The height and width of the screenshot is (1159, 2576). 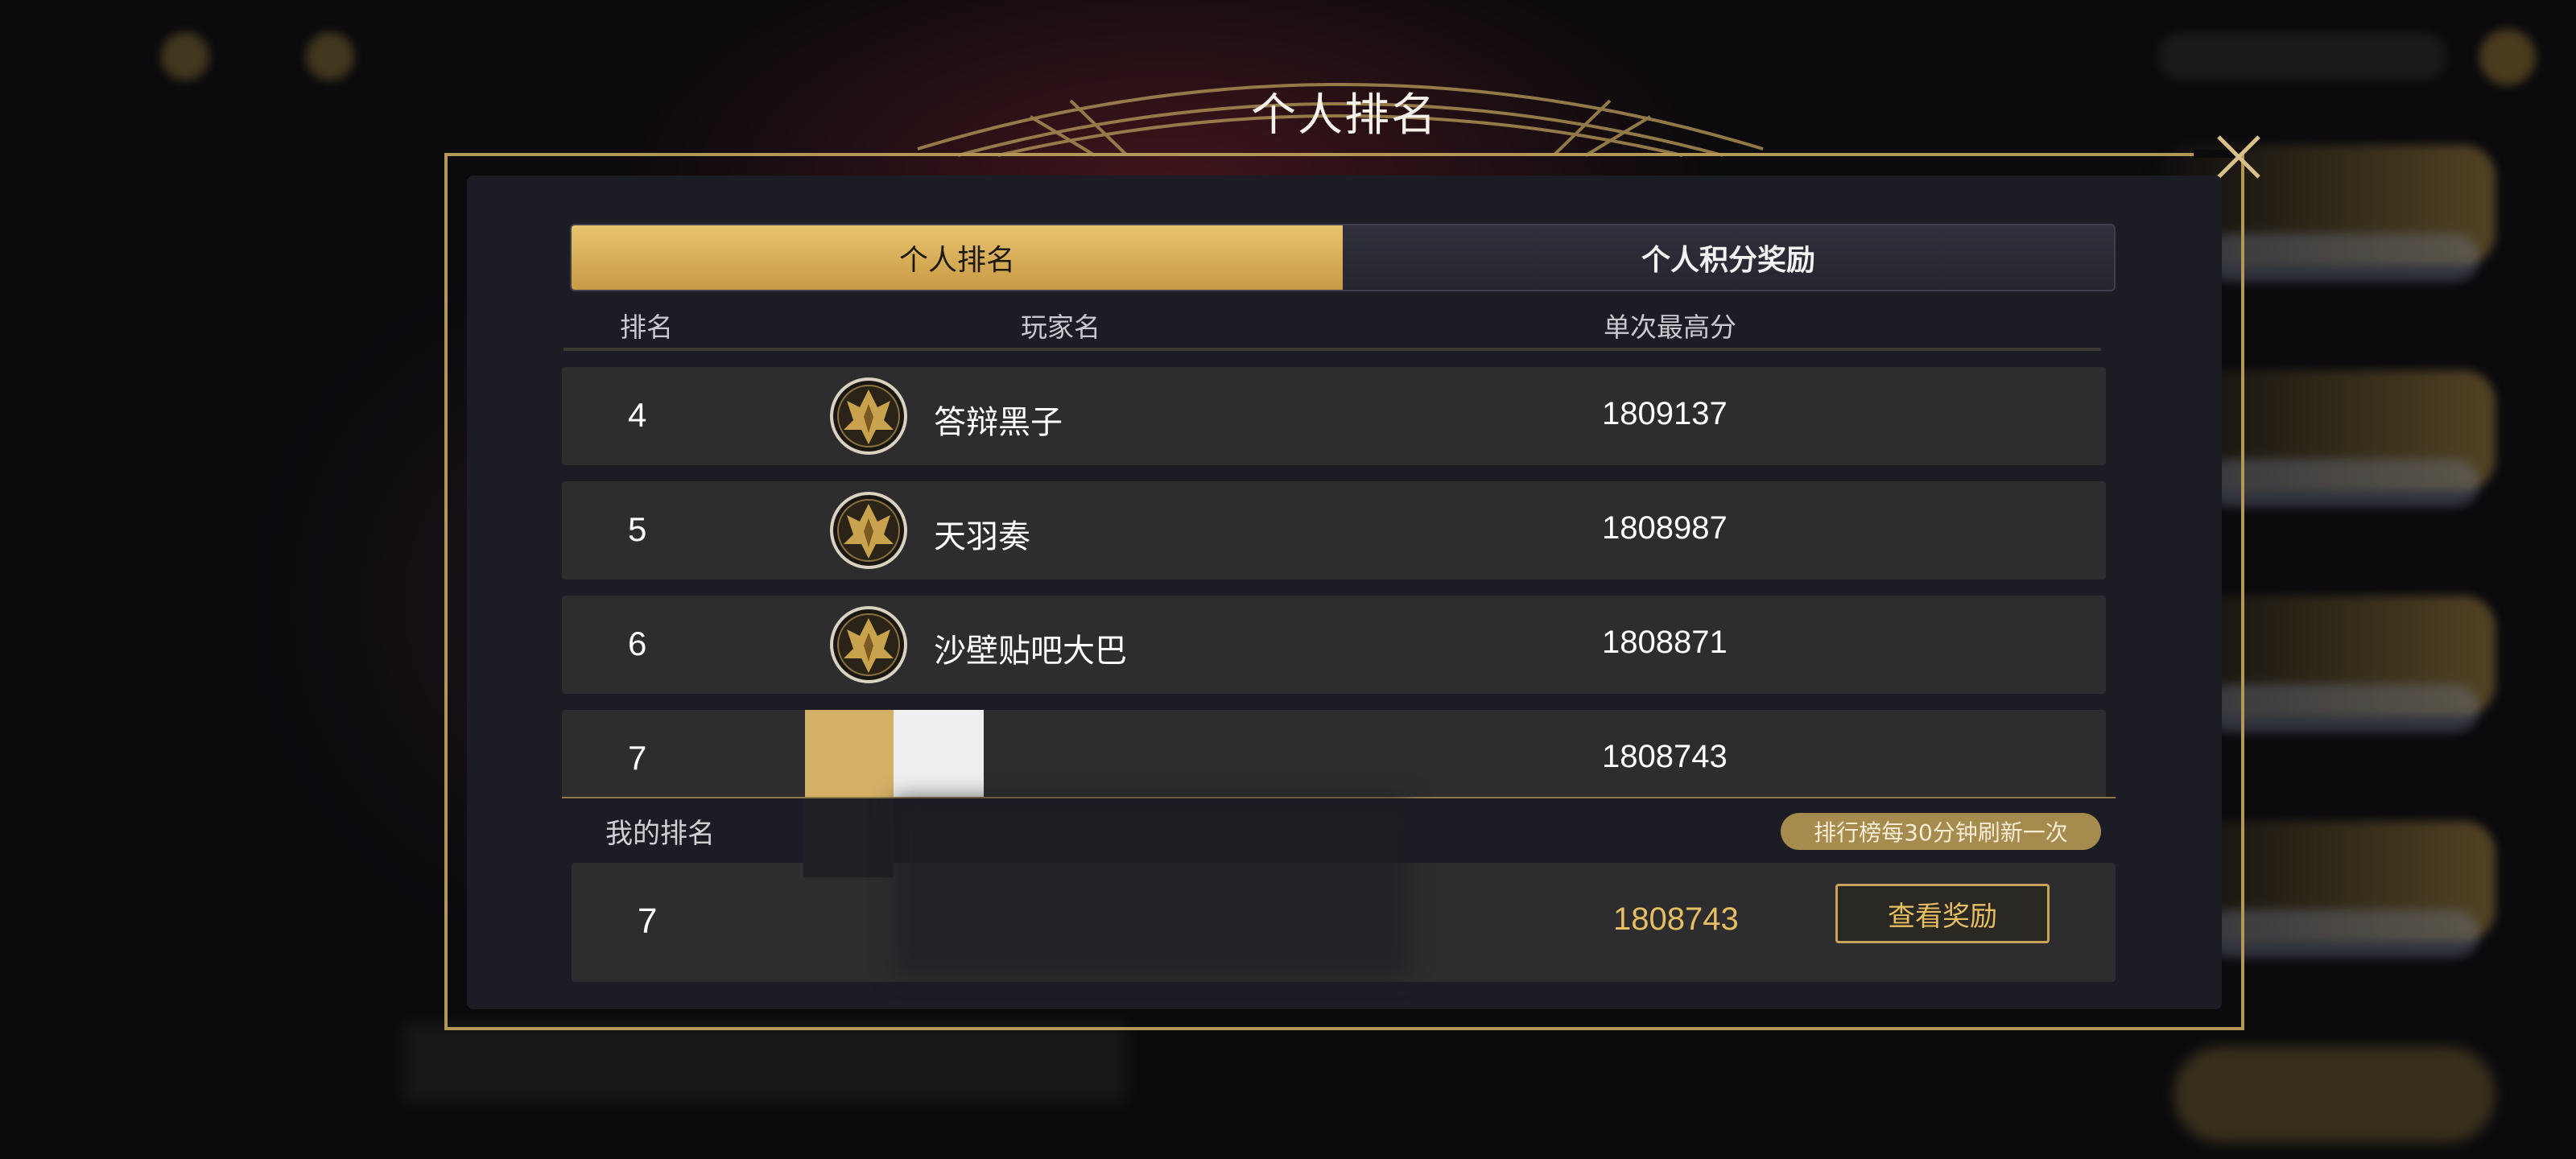 I want to click on row-rank: 7, so click(x=637, y=758).